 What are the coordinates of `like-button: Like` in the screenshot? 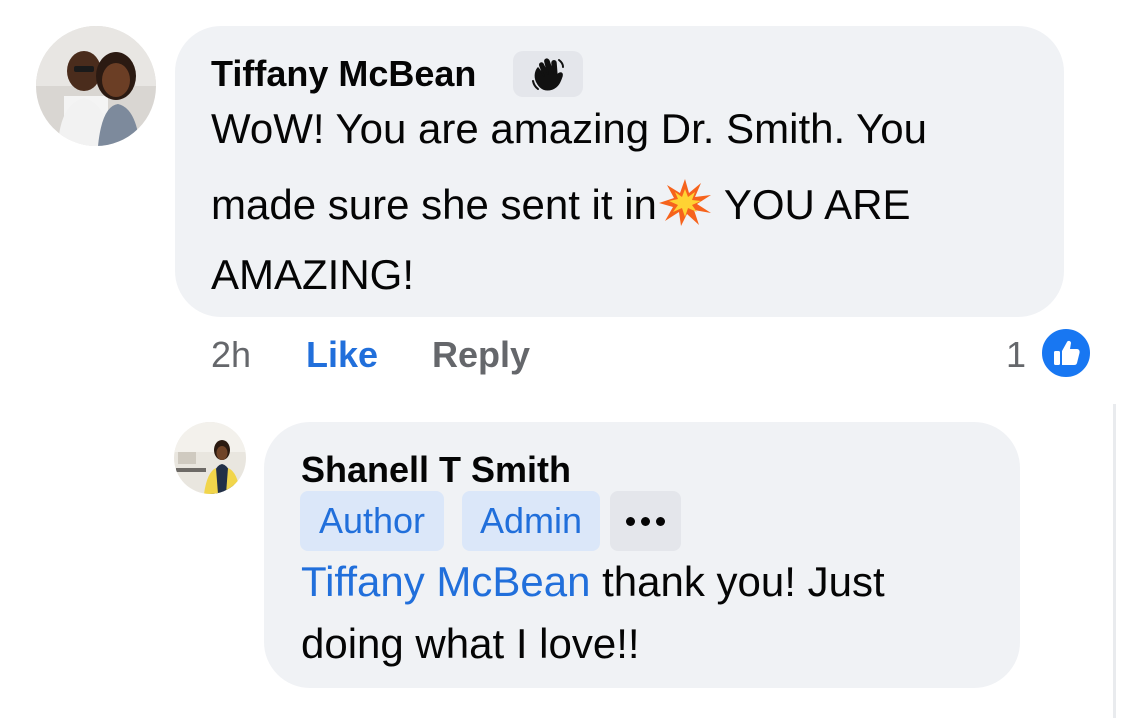 It's located at (342, 355).